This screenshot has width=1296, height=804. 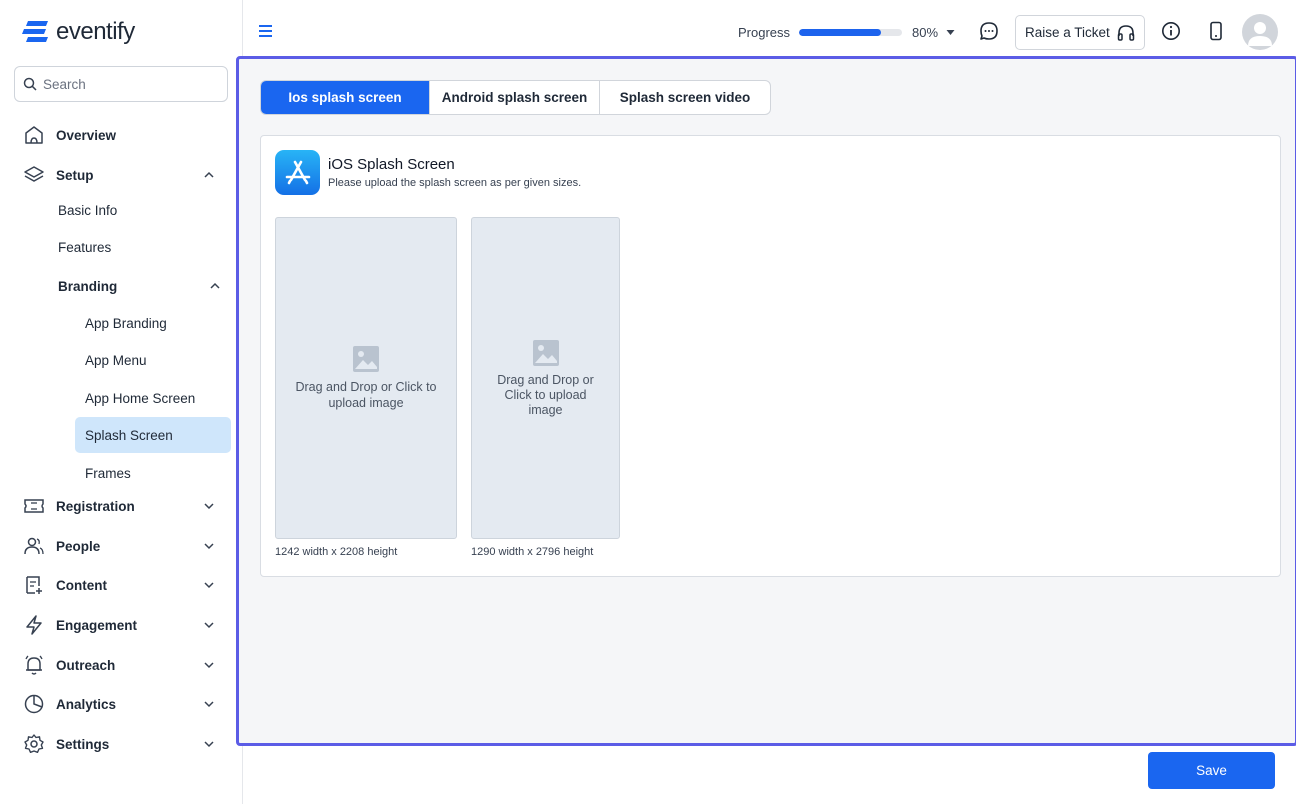 I want to click on nav-branding: Branding, so click(x=140, y=286).